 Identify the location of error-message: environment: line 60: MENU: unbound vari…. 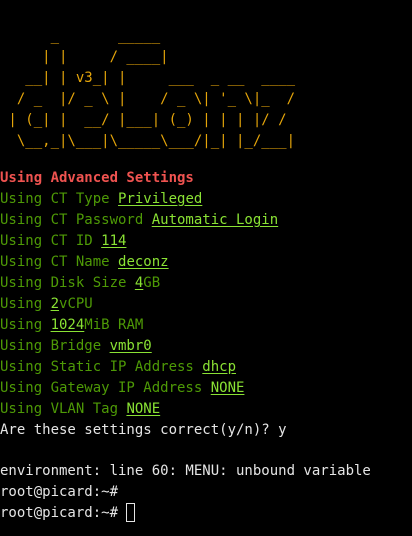
(185, 471).